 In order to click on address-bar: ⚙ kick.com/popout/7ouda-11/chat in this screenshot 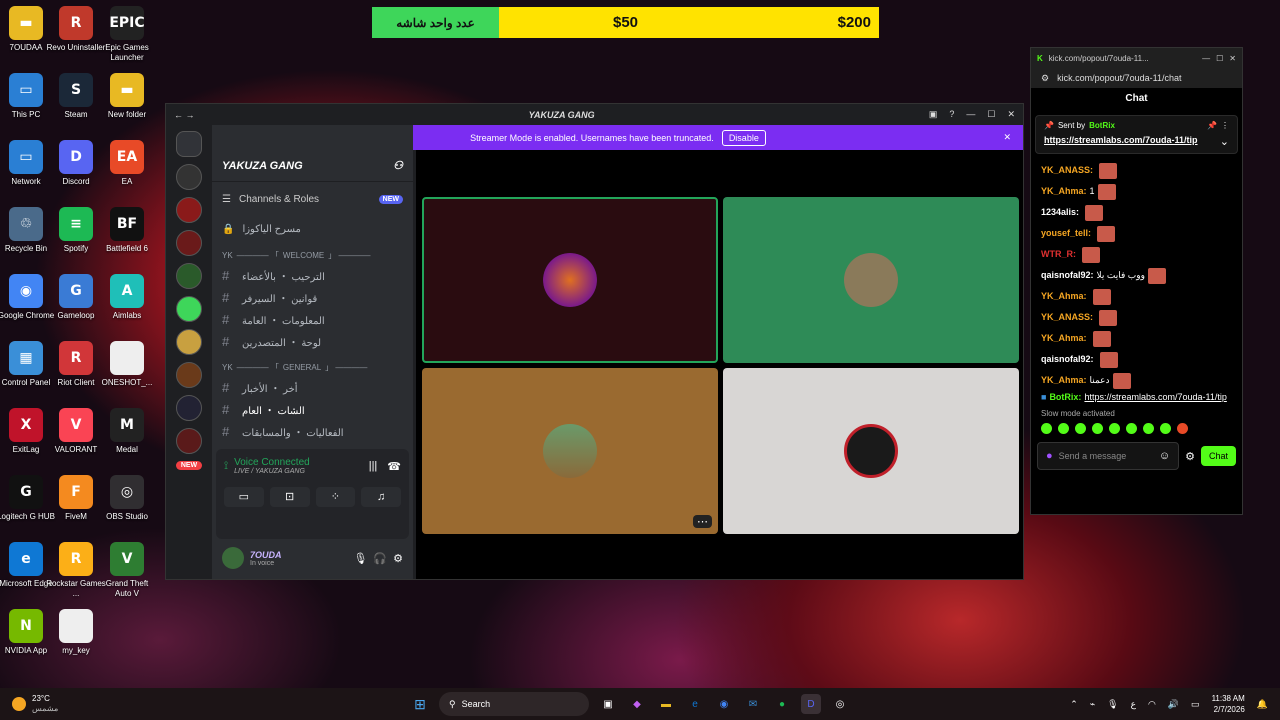, I will do `click(1136, 78)`.